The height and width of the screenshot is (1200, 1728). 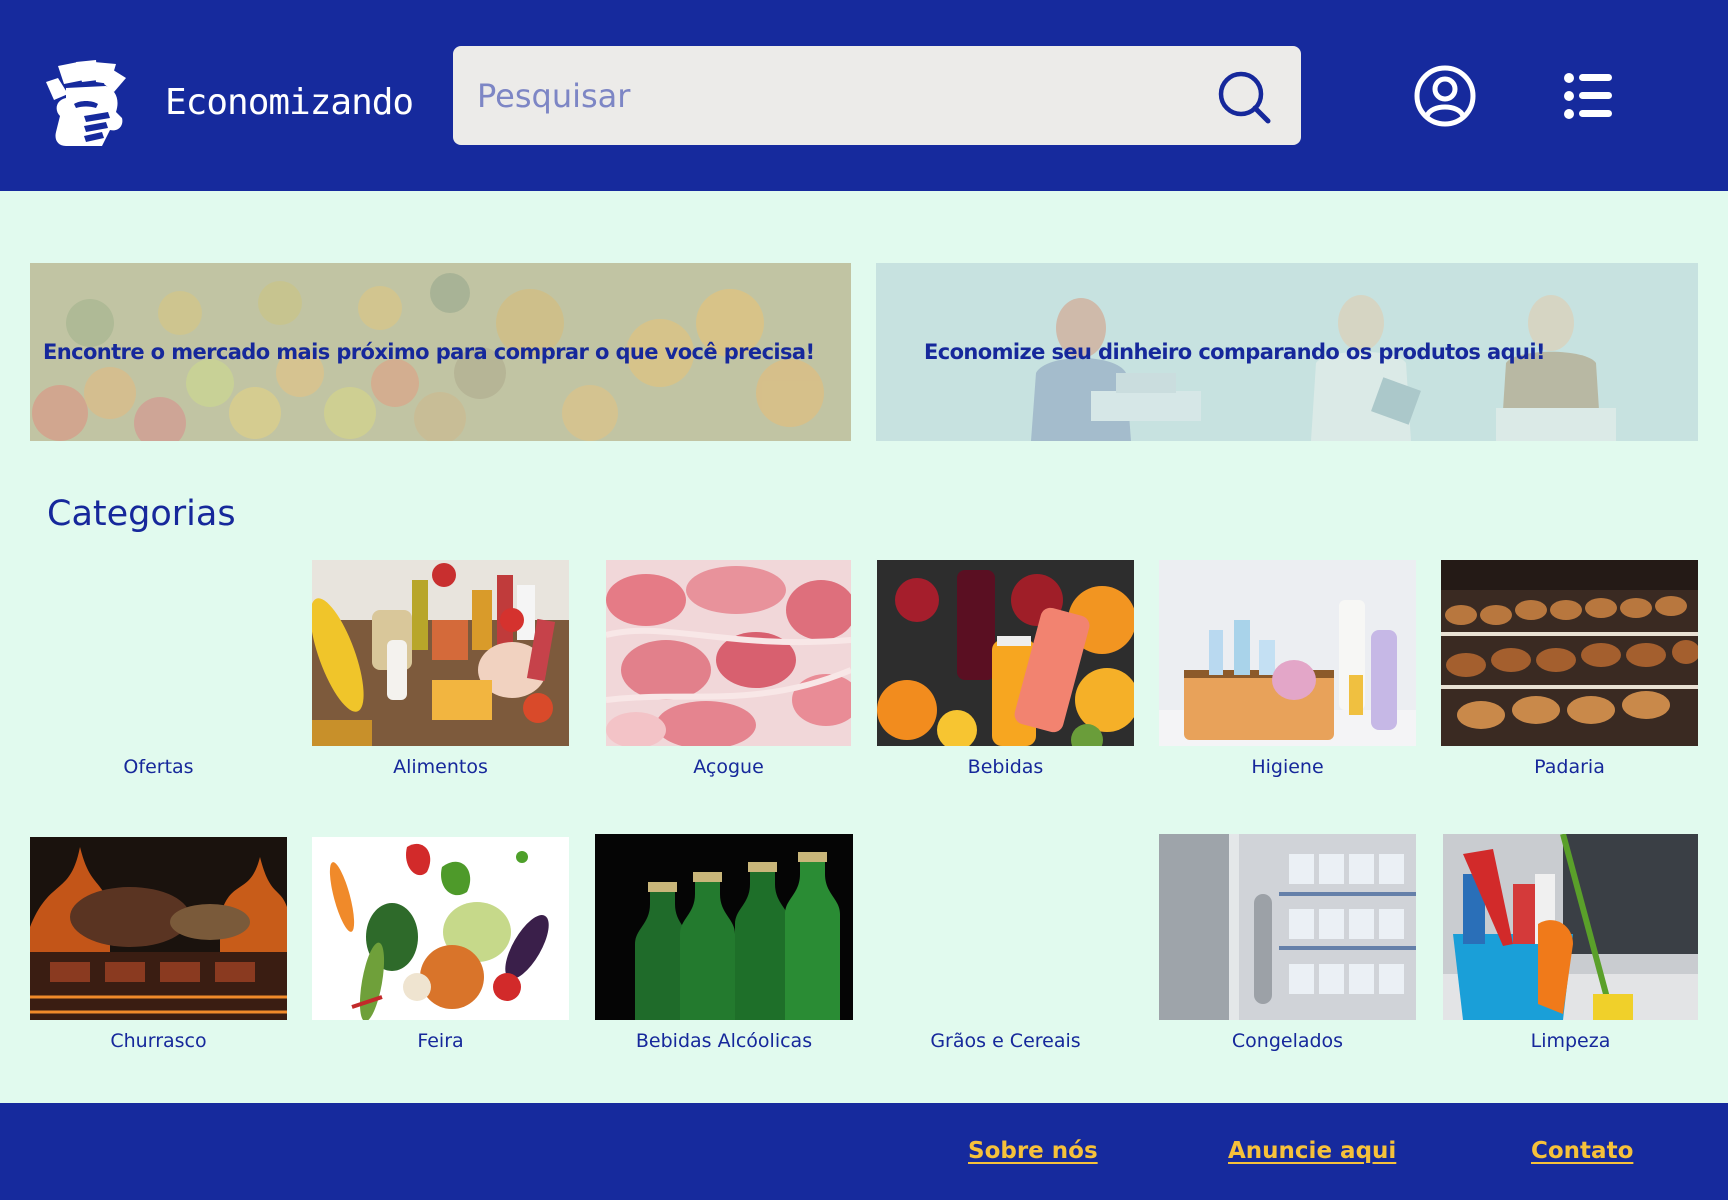 I want to click on category-image-limpeza, so click(x=1570, y=927).